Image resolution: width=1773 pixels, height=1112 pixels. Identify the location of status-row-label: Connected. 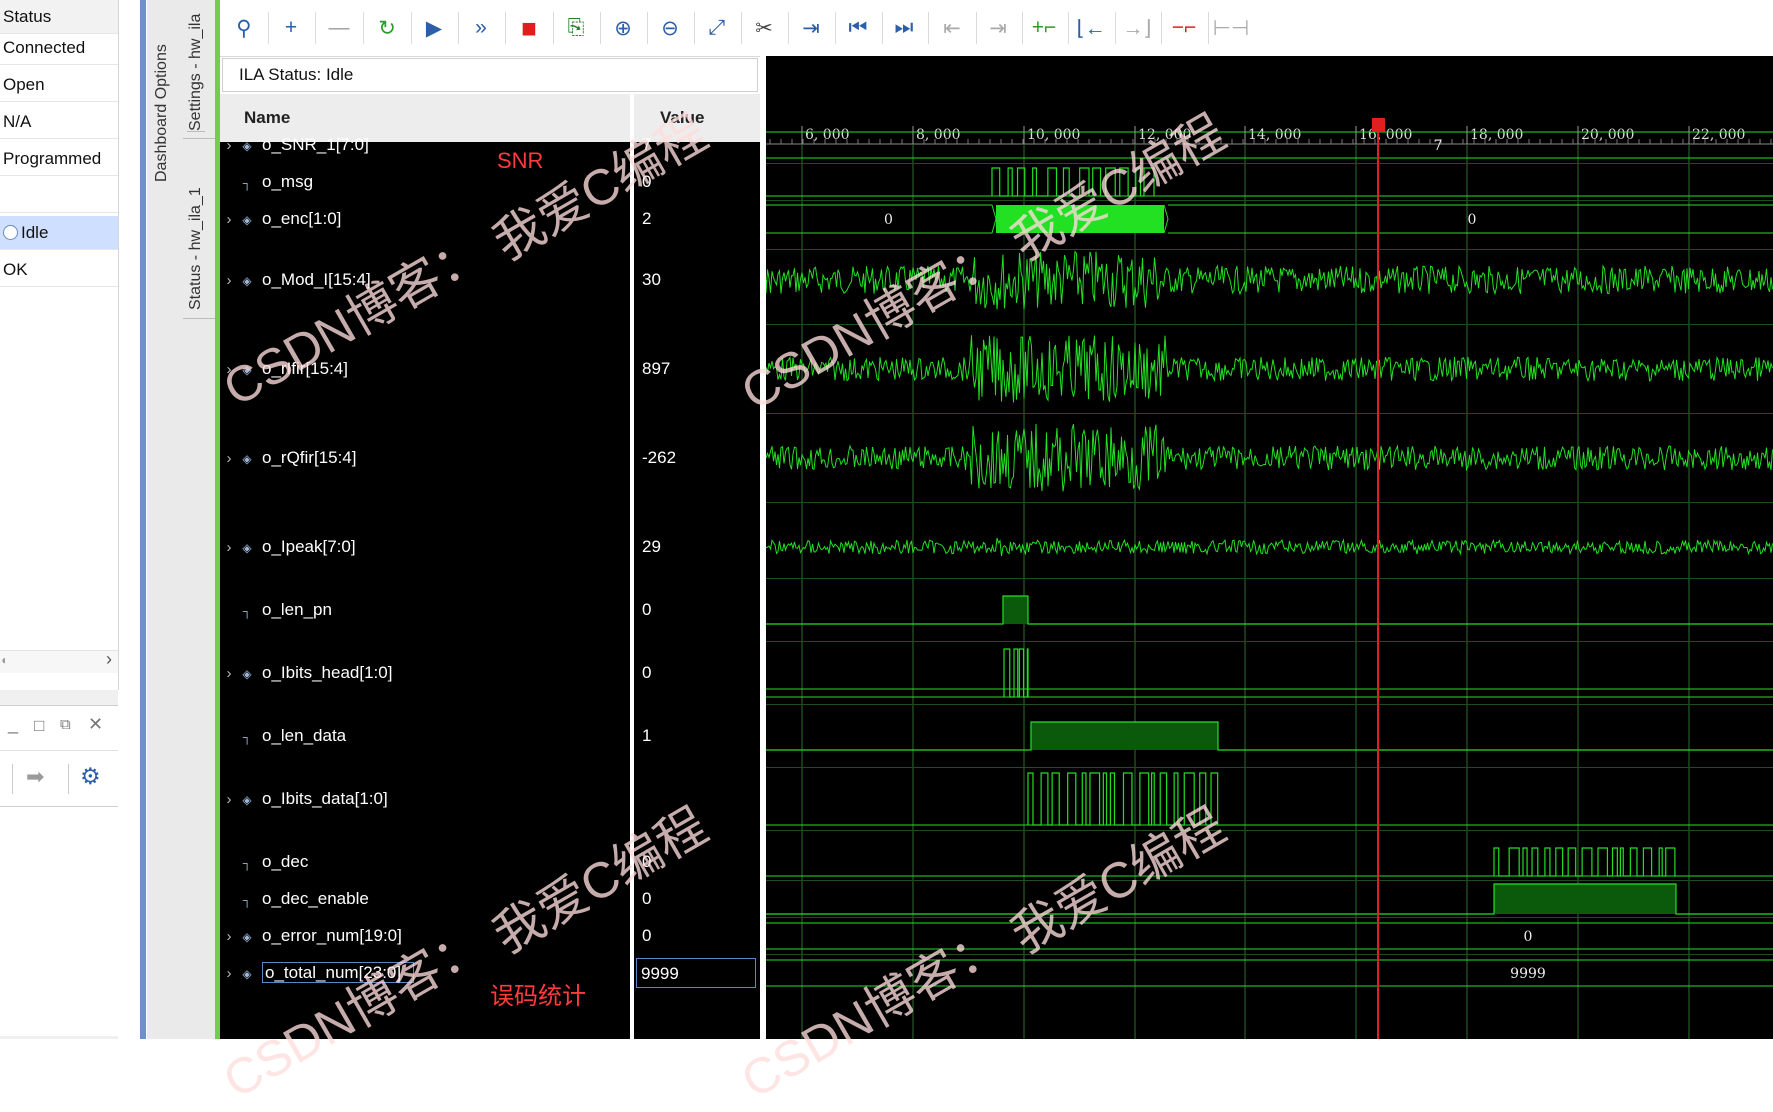
(44, 47).